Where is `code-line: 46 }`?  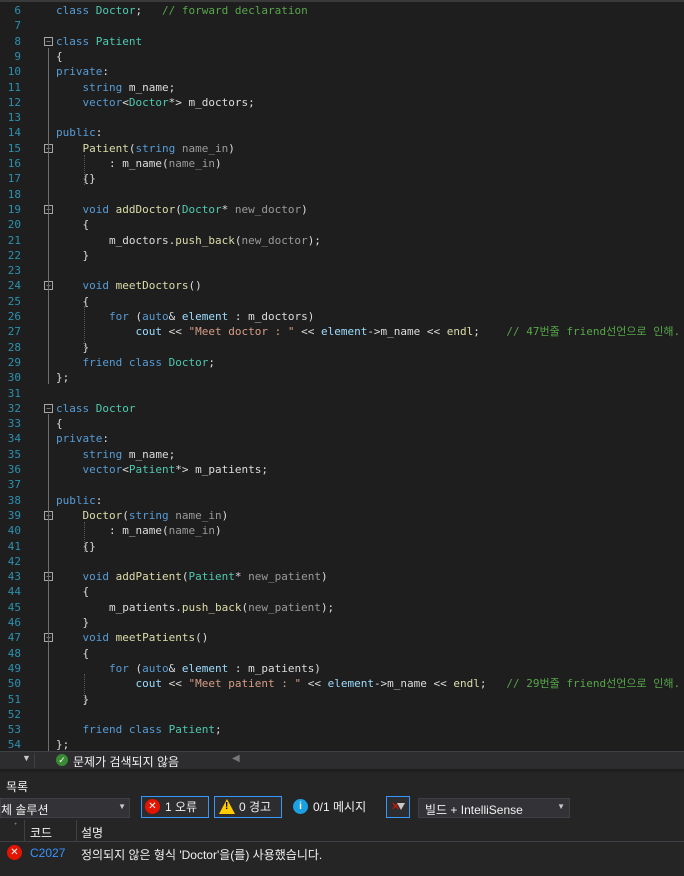
code-line: 46 } is located at coordinates (342, 622).